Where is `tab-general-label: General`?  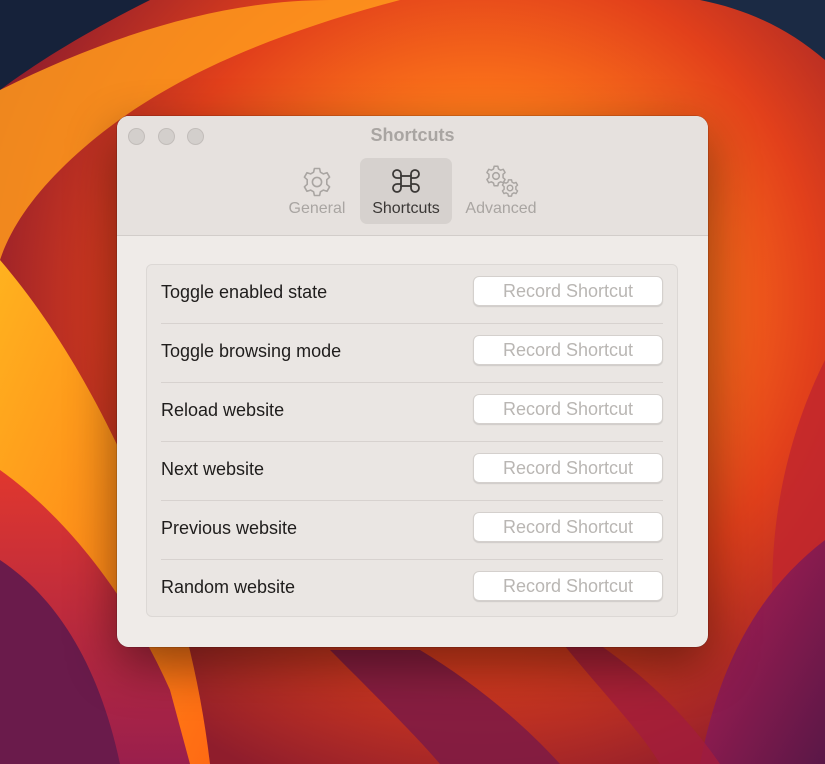 tab-general-label: General is located at coordinates (317, 208).